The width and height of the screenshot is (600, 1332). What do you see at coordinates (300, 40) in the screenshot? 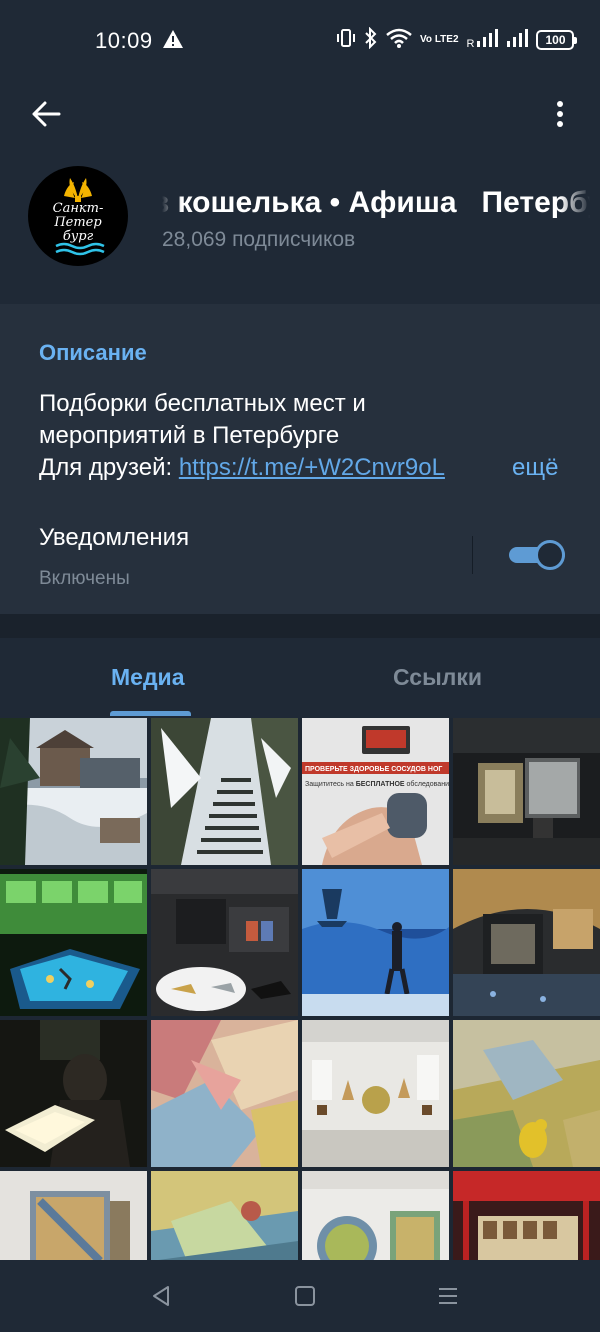
I see `status-bar: 10:09 Vo LTE2 R 100` at bounding box center [300, 40].